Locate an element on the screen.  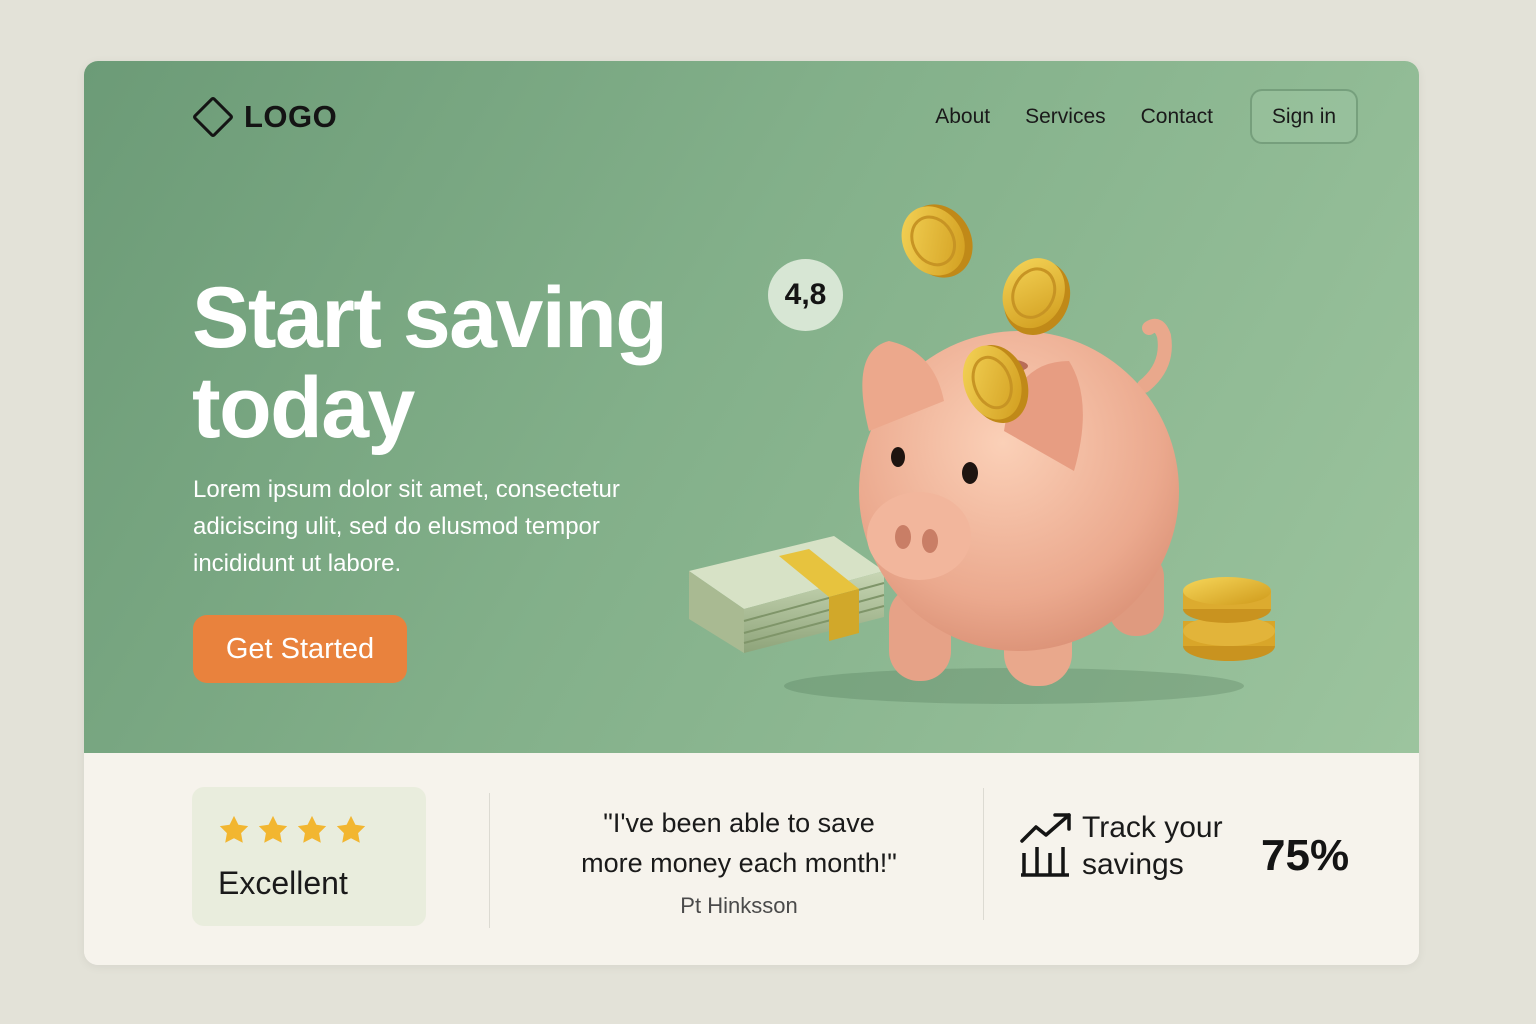
savings-percent: 75% is located at coordinates (1305, 855).